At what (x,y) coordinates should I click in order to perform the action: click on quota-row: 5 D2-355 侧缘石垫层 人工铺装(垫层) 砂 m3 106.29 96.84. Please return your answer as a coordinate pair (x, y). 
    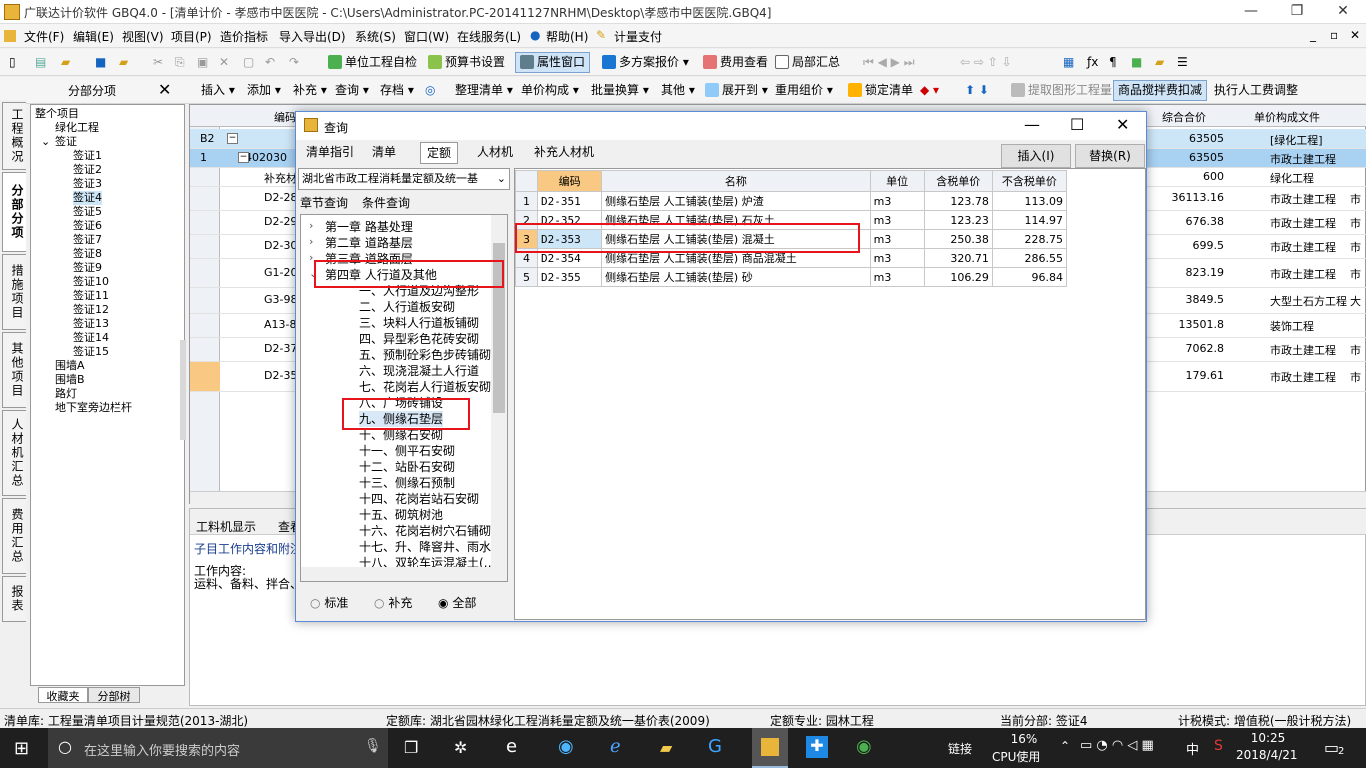
    Looking at the image, I should click on (791, 277).